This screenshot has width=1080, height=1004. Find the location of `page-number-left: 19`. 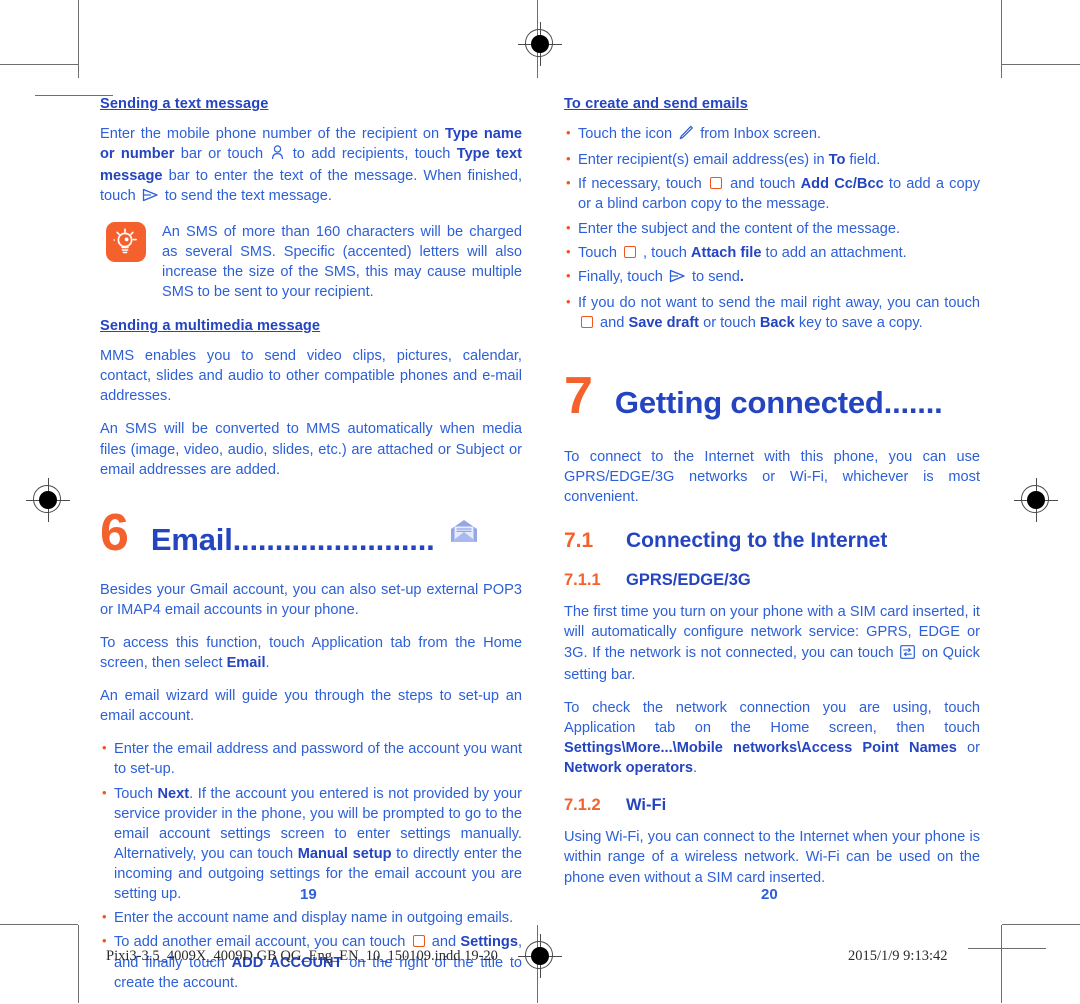

page-number-left: 19 is located at coordinates (308, 894).